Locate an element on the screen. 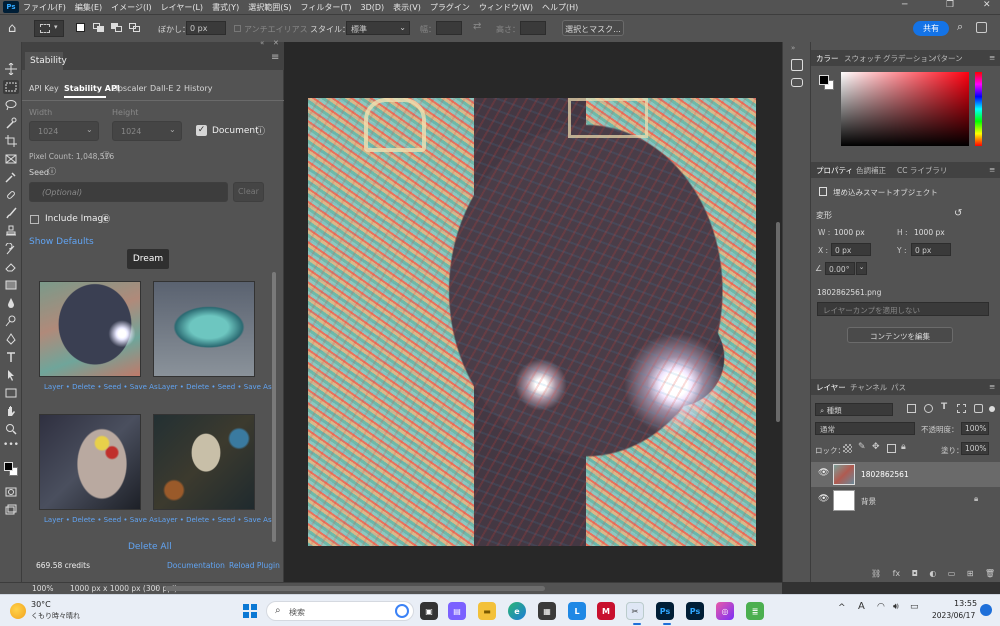 The height and width of the screenshot is (626, 1000). photoshop-2-taskbar-icon: Ps is located at coordinates (695, 611).